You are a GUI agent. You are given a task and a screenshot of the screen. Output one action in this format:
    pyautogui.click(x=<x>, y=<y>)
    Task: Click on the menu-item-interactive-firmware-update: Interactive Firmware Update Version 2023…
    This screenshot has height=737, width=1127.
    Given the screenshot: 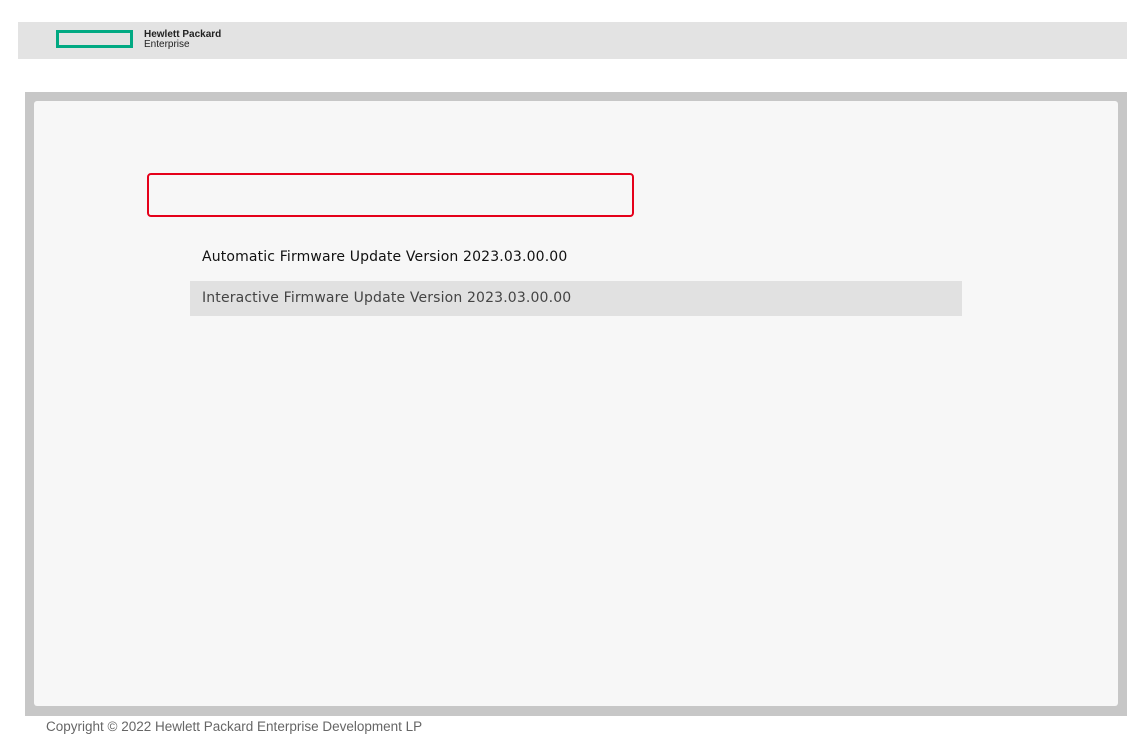 What is the action you would take?
    pyautogui.click(x=576, y=298)
    